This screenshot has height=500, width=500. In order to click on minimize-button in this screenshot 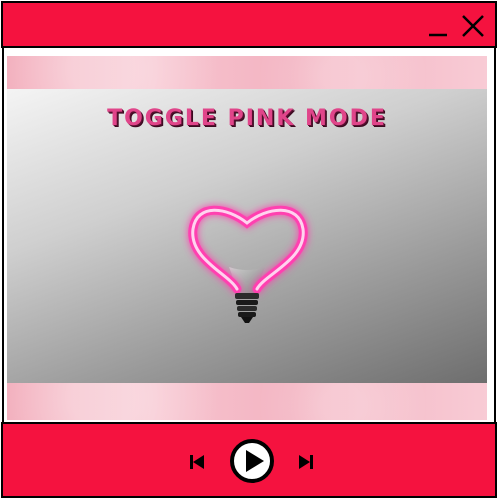, I will do `click(438, 26)`.